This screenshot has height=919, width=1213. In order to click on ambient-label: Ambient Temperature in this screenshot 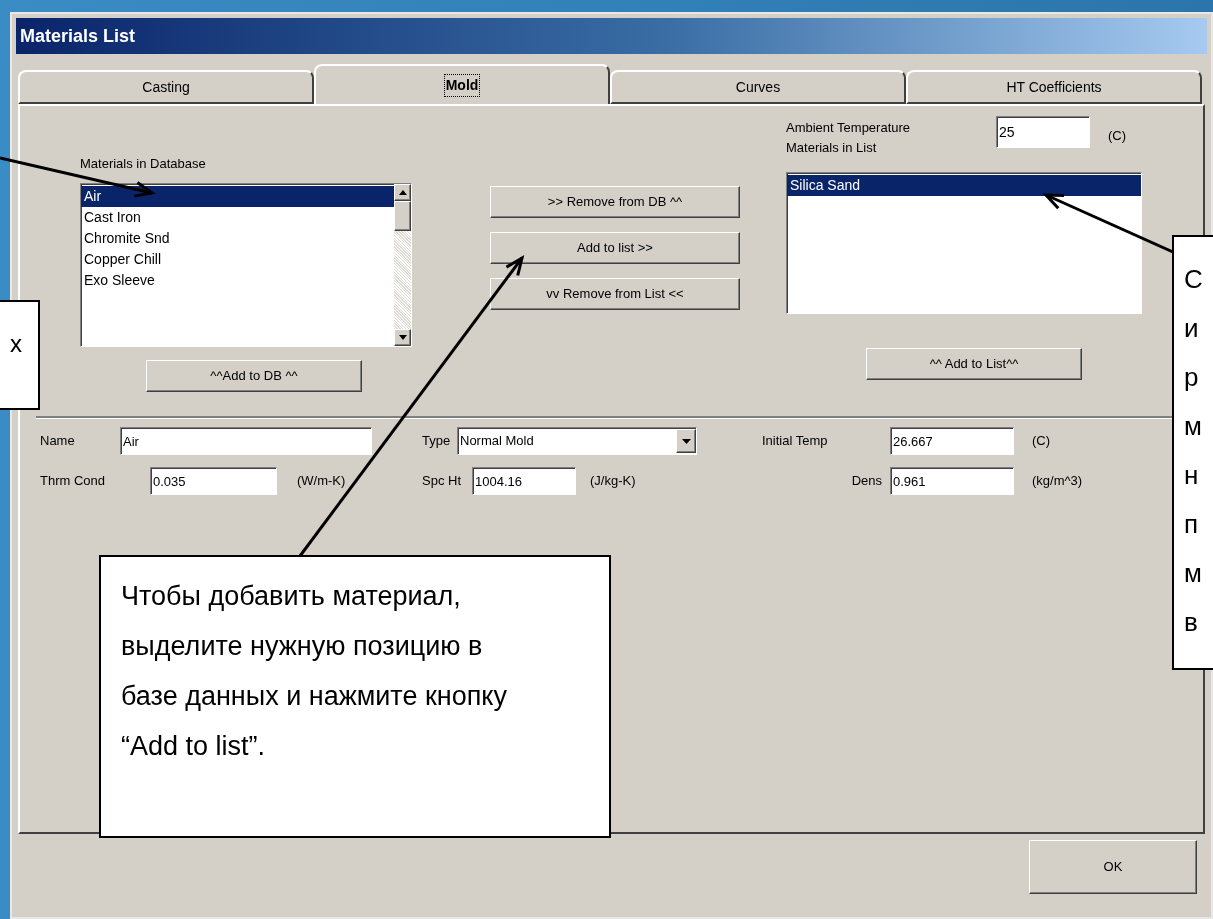, I will do `click(849, 128)`.